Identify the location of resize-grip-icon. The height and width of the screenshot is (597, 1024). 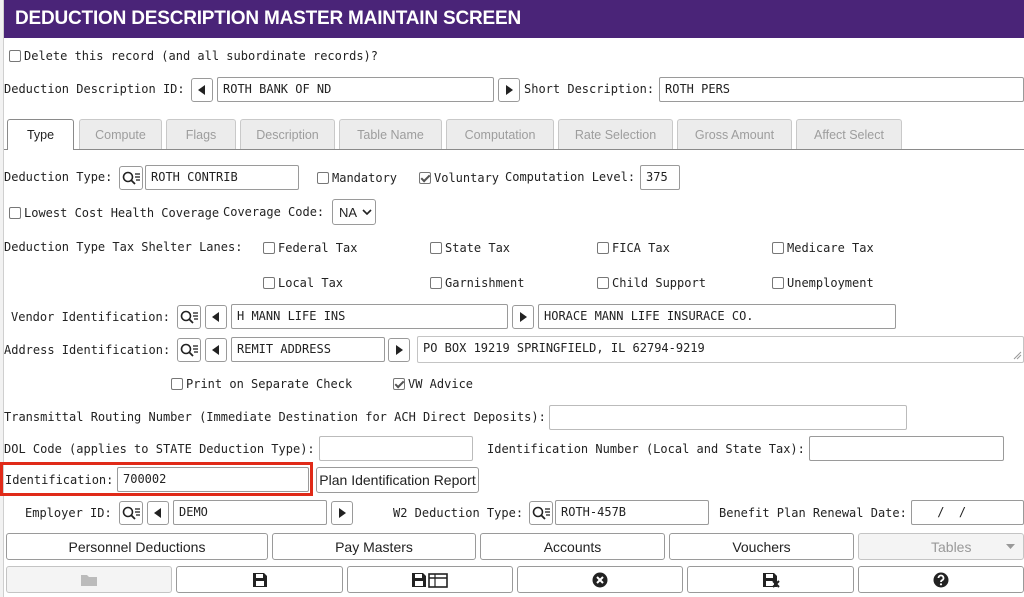
(1017, 355).